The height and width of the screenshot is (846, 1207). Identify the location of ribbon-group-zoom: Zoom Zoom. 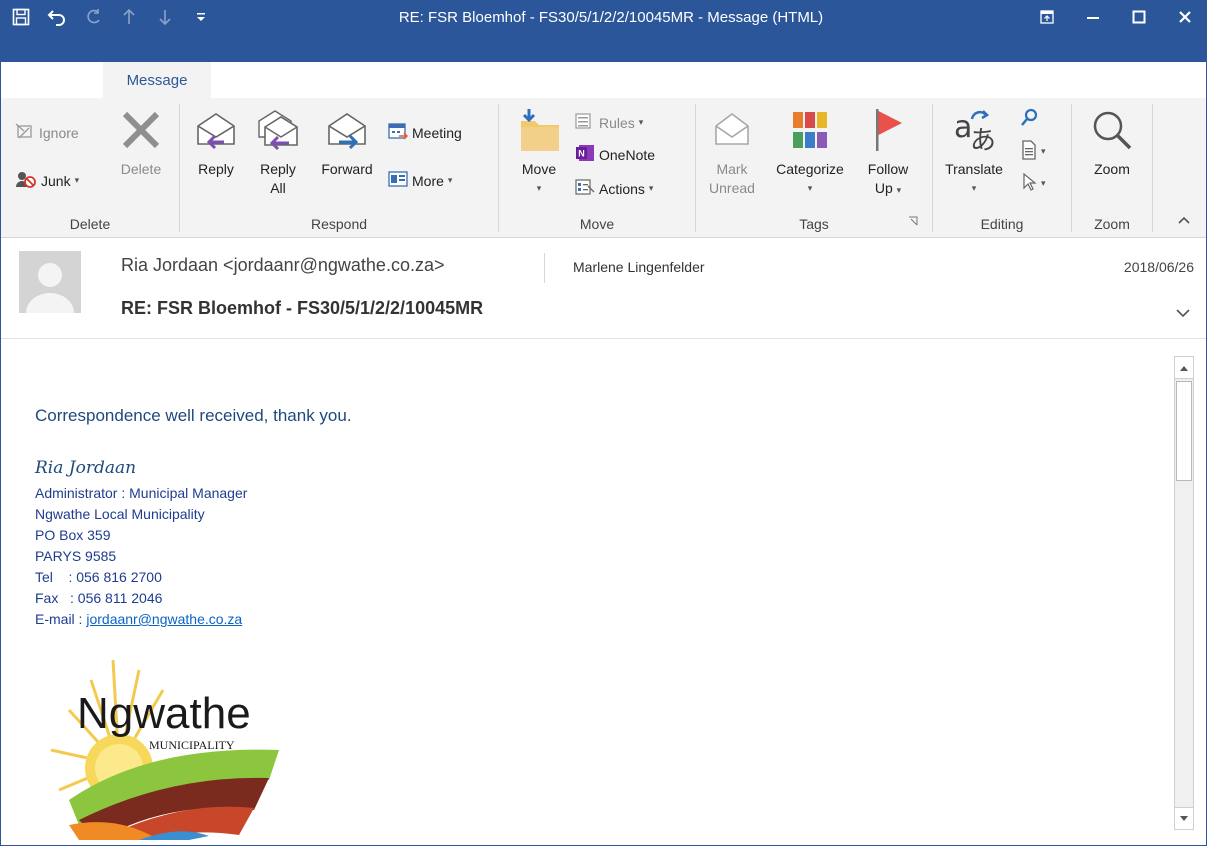
(1112, 168).